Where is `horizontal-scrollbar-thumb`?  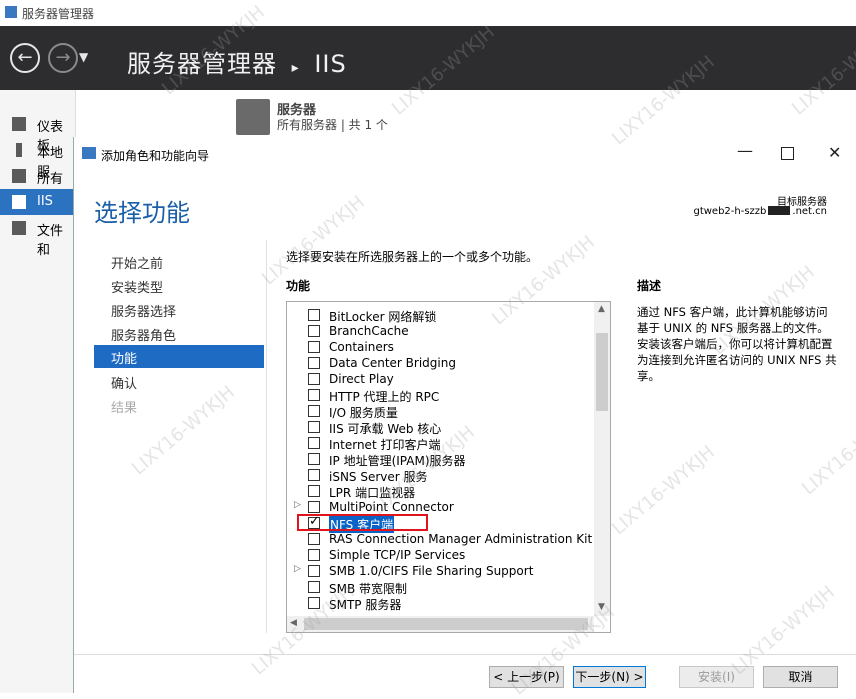
horizontal-scrollbar-thumb is located at coordinates (446, 624).